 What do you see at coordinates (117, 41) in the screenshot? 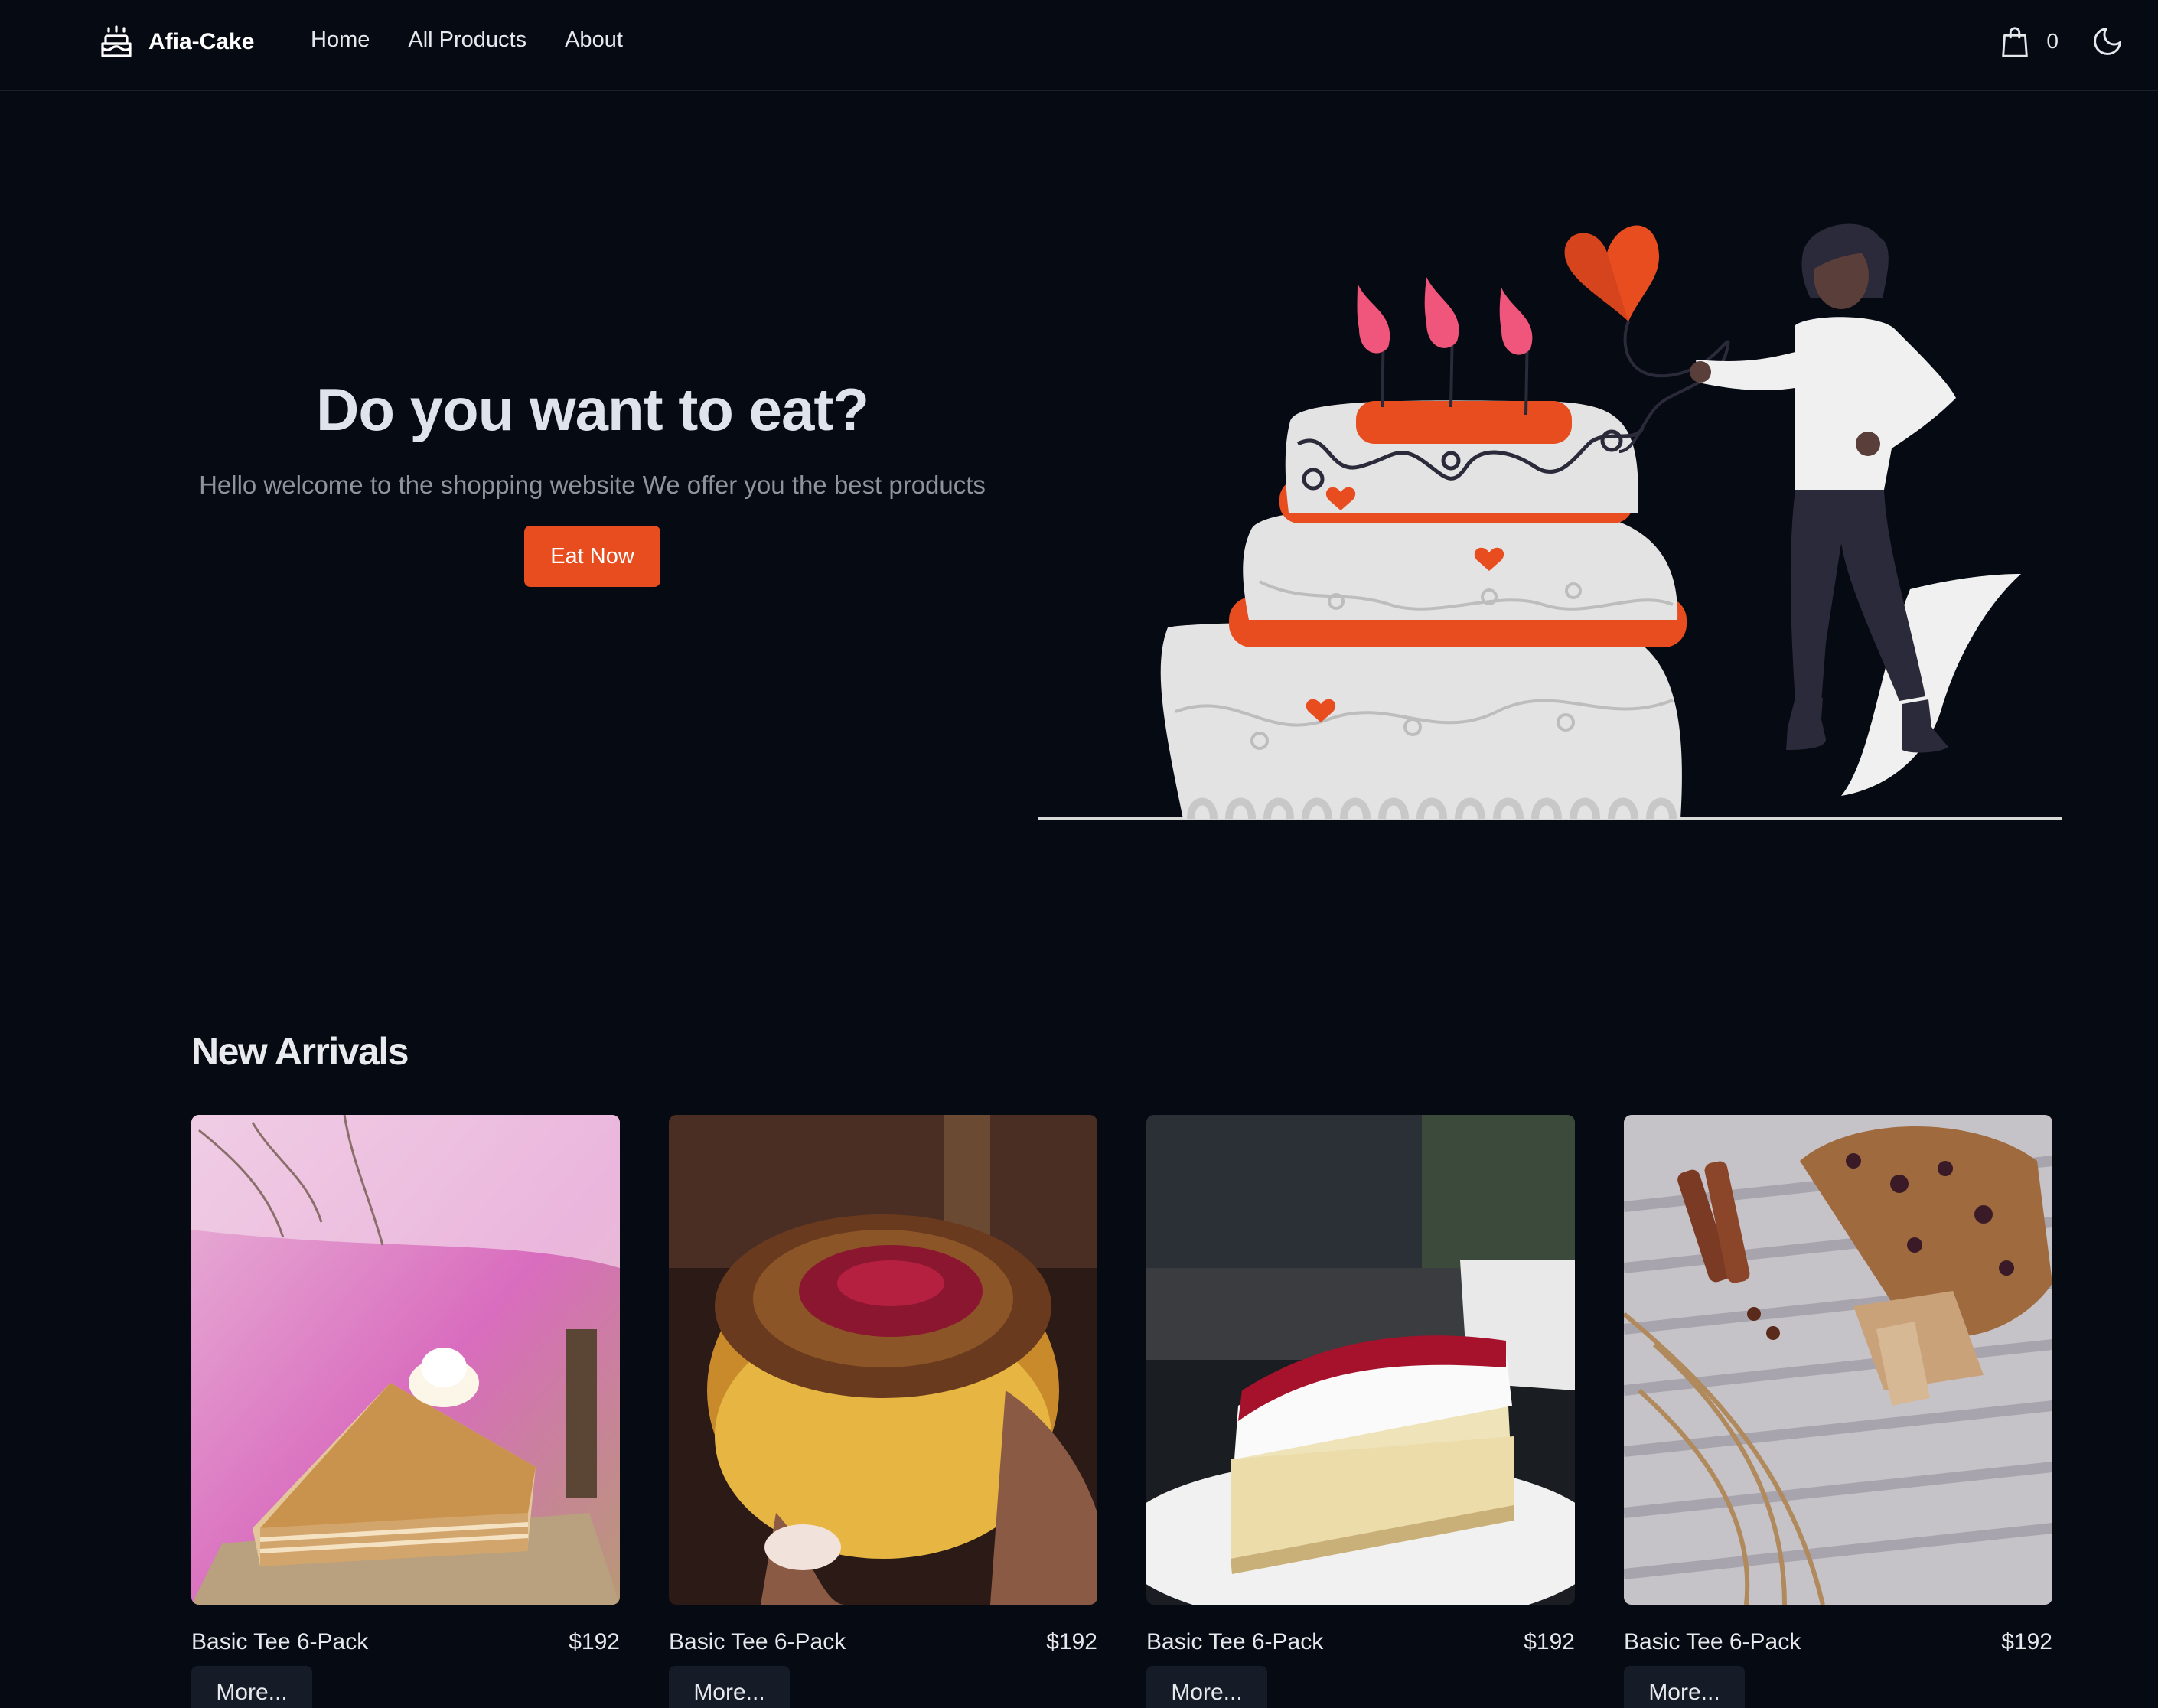
I see `cake-icon` at bounding box center [117, 41].